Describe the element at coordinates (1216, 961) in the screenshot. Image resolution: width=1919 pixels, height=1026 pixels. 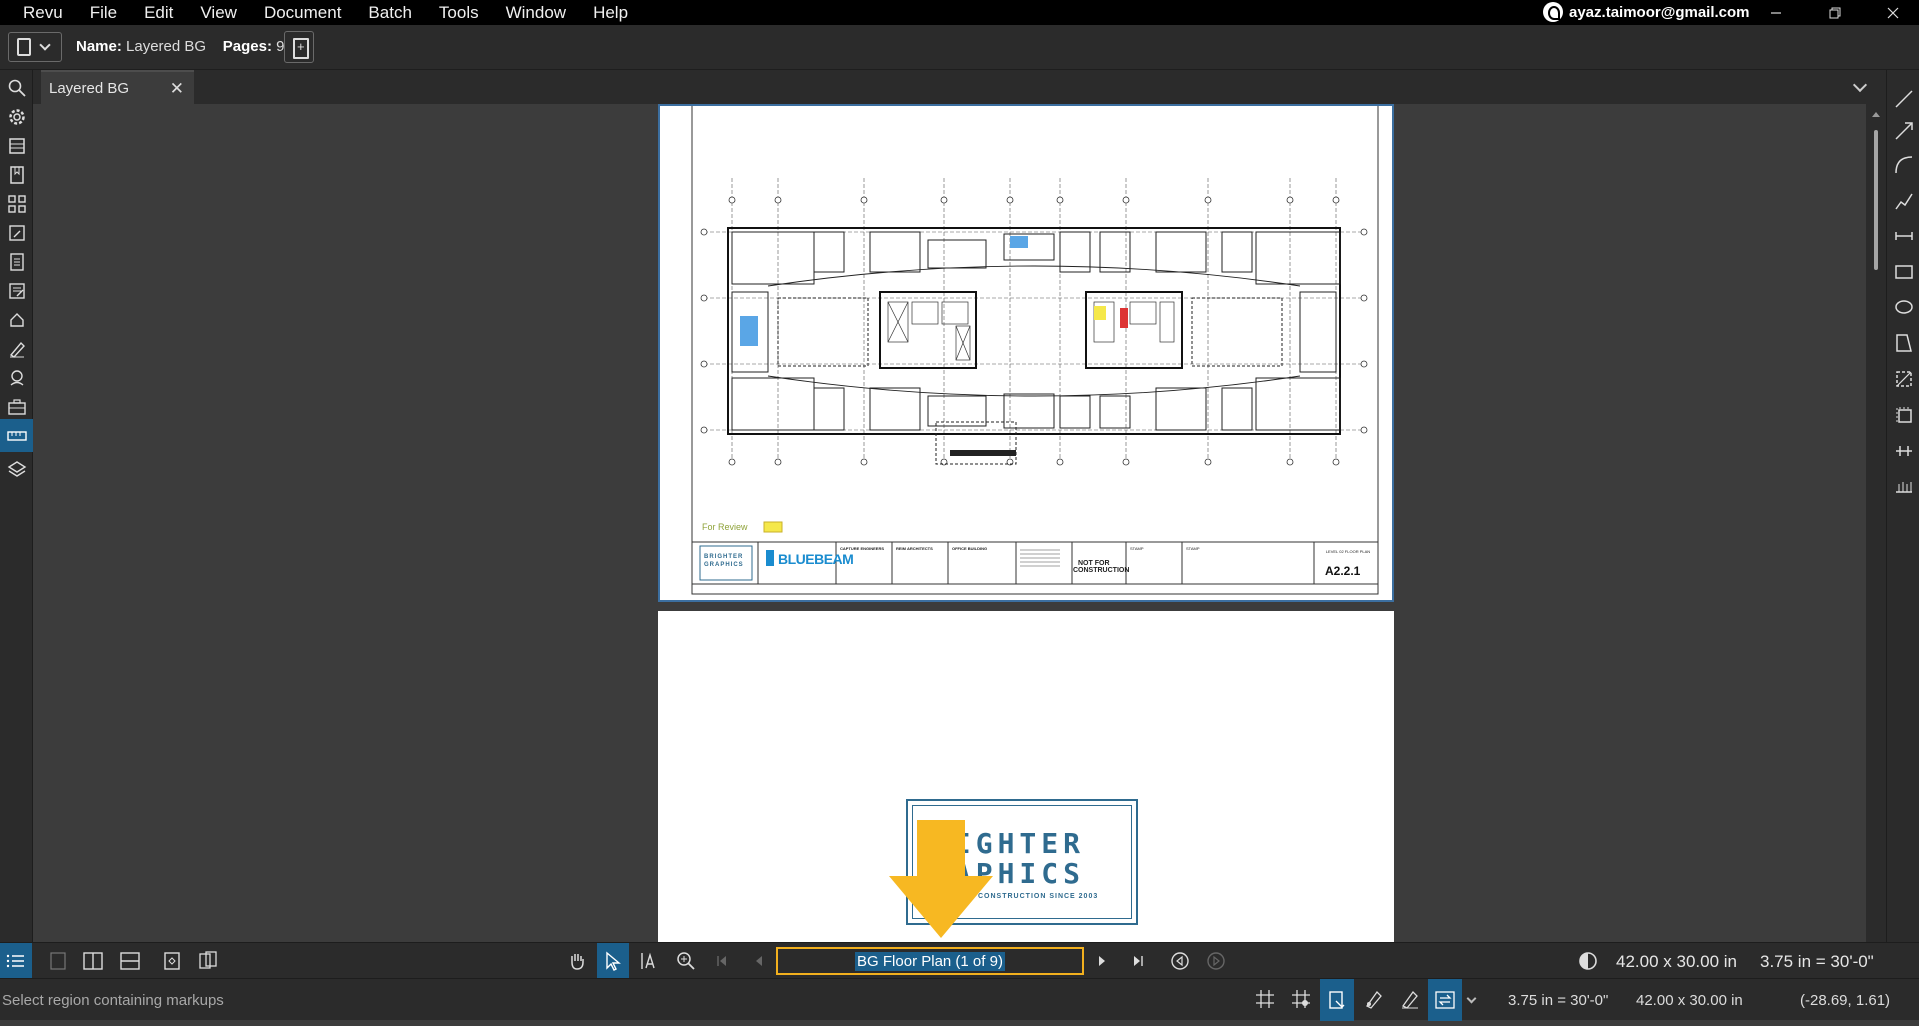
I see `next-view-icon` at that location.